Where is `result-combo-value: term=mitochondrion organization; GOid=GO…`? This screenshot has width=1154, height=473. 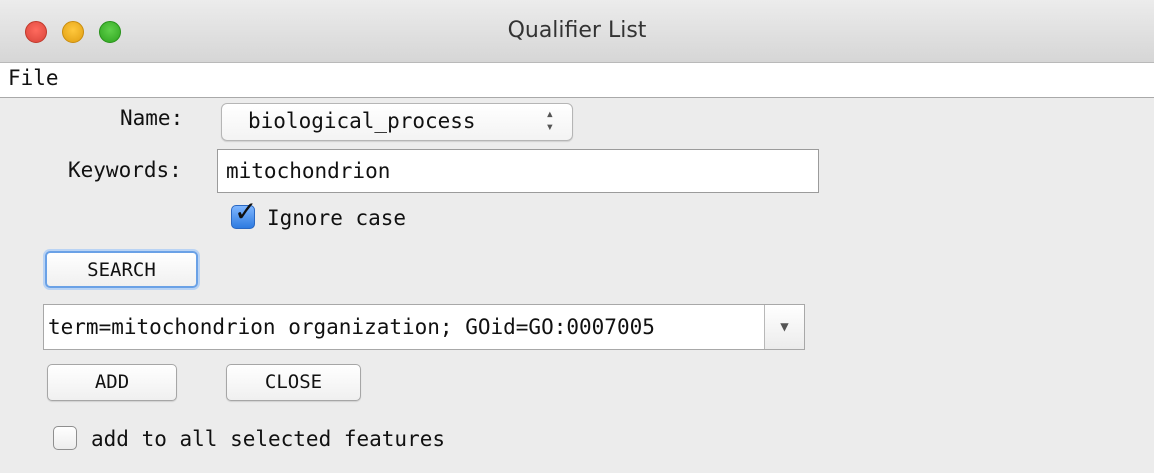
result-combo-value: term=mitochondrion organization; GOid=GO… is located at coordinates (351, 327).